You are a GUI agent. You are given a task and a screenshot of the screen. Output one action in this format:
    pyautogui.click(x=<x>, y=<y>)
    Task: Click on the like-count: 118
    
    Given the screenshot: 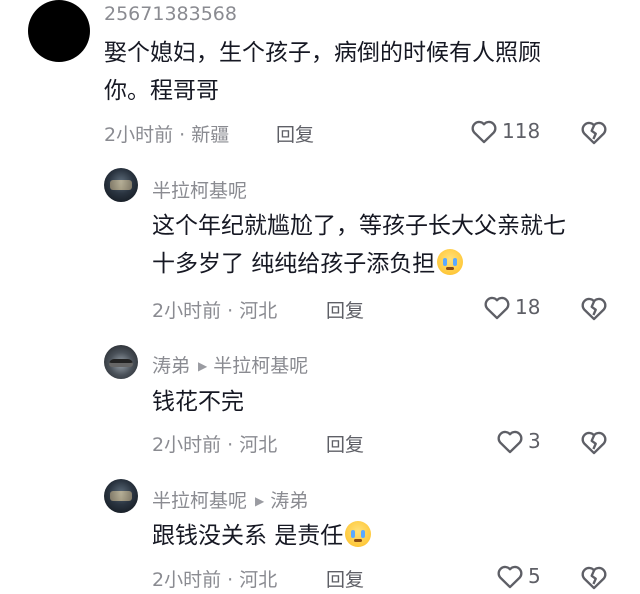 What is the action you would take?
    pyautogui.click(x=521, y=131)
    